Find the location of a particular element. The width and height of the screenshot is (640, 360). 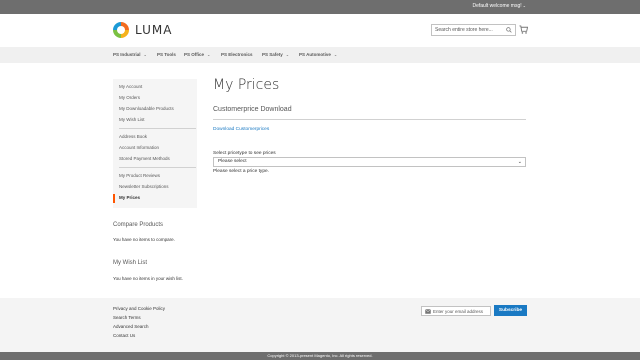

search-icon is located at coordinates (509, 30).